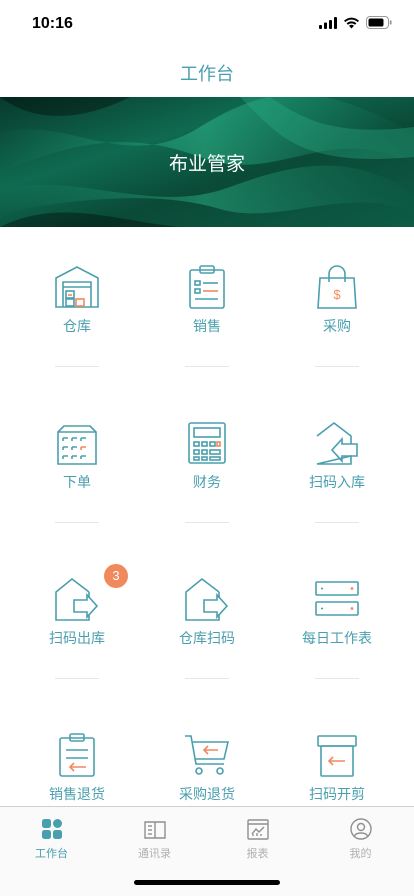 This screenshot has width=414, height=896. What do you see at coordinates (77, 445) in the screenshot?
I see `building-icon` at bounding box center [77, 445].